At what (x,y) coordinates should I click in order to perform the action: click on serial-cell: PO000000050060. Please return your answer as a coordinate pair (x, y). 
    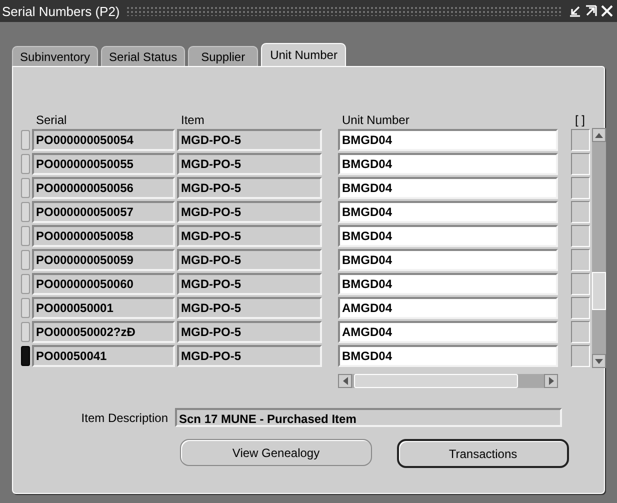
    Looking at the image, I should click on (103, 284).